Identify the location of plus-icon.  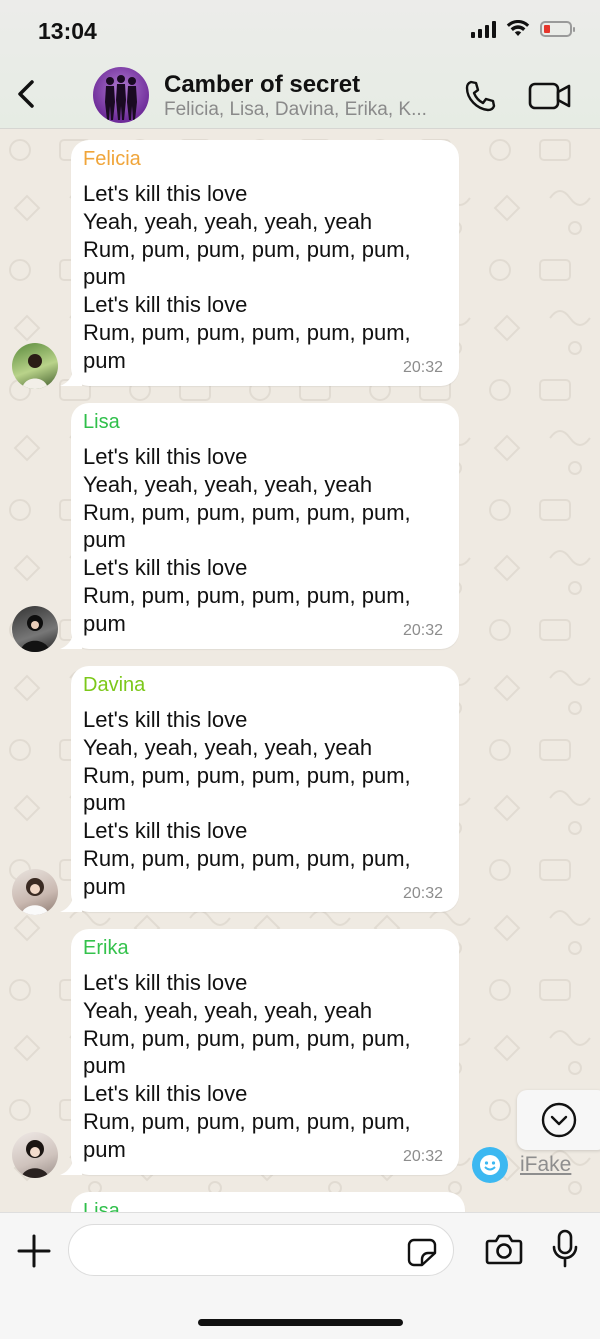
(34, 1251).